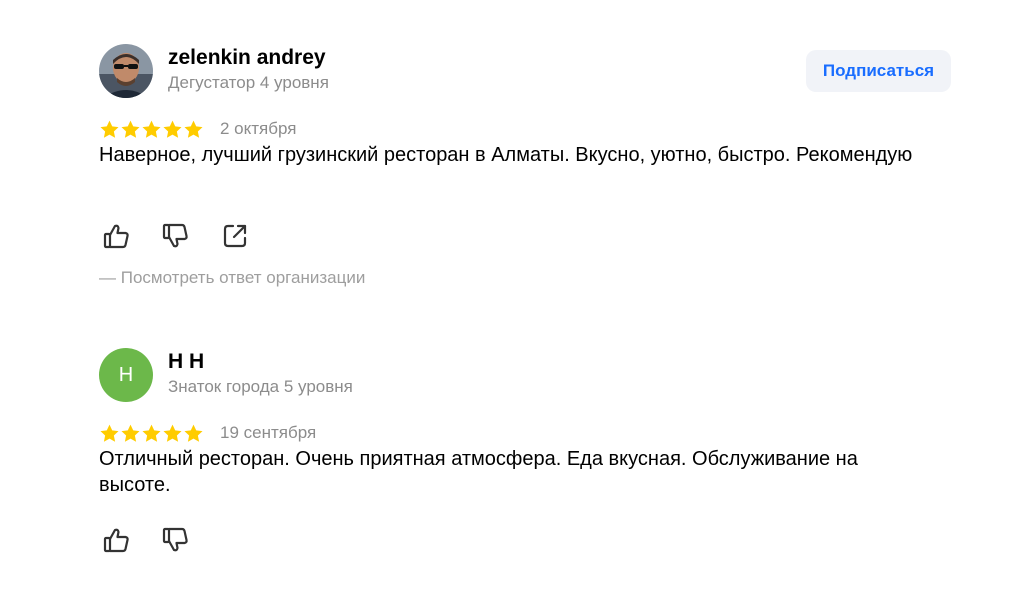 The width and height of the screenshot is (1010, 590). Describe the element at coordinates (258, 128) in the screenshot. I see `review-date: 2 октября` at that location.